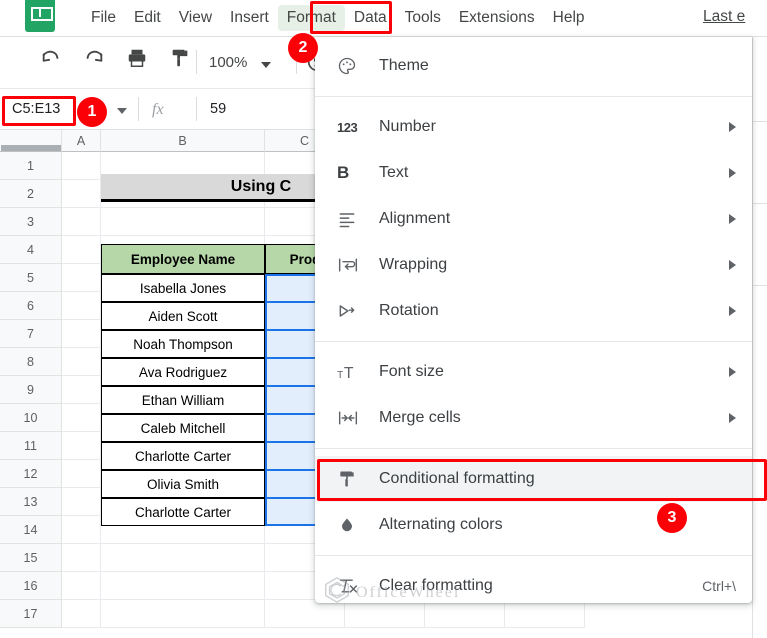 This screenshot has height=638, width=767. Describe the element at coordinates (533, 311) in the screenshot. I see `menu-item-rotation: Rotation` at that location.